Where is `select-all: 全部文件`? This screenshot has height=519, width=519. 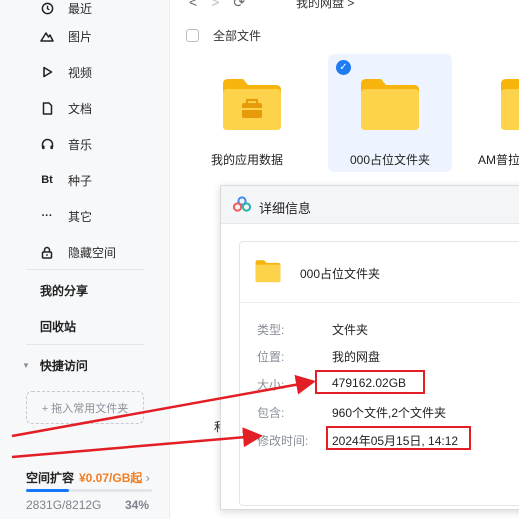
select-all: 全部文件 is located at coordinates (223, 35).